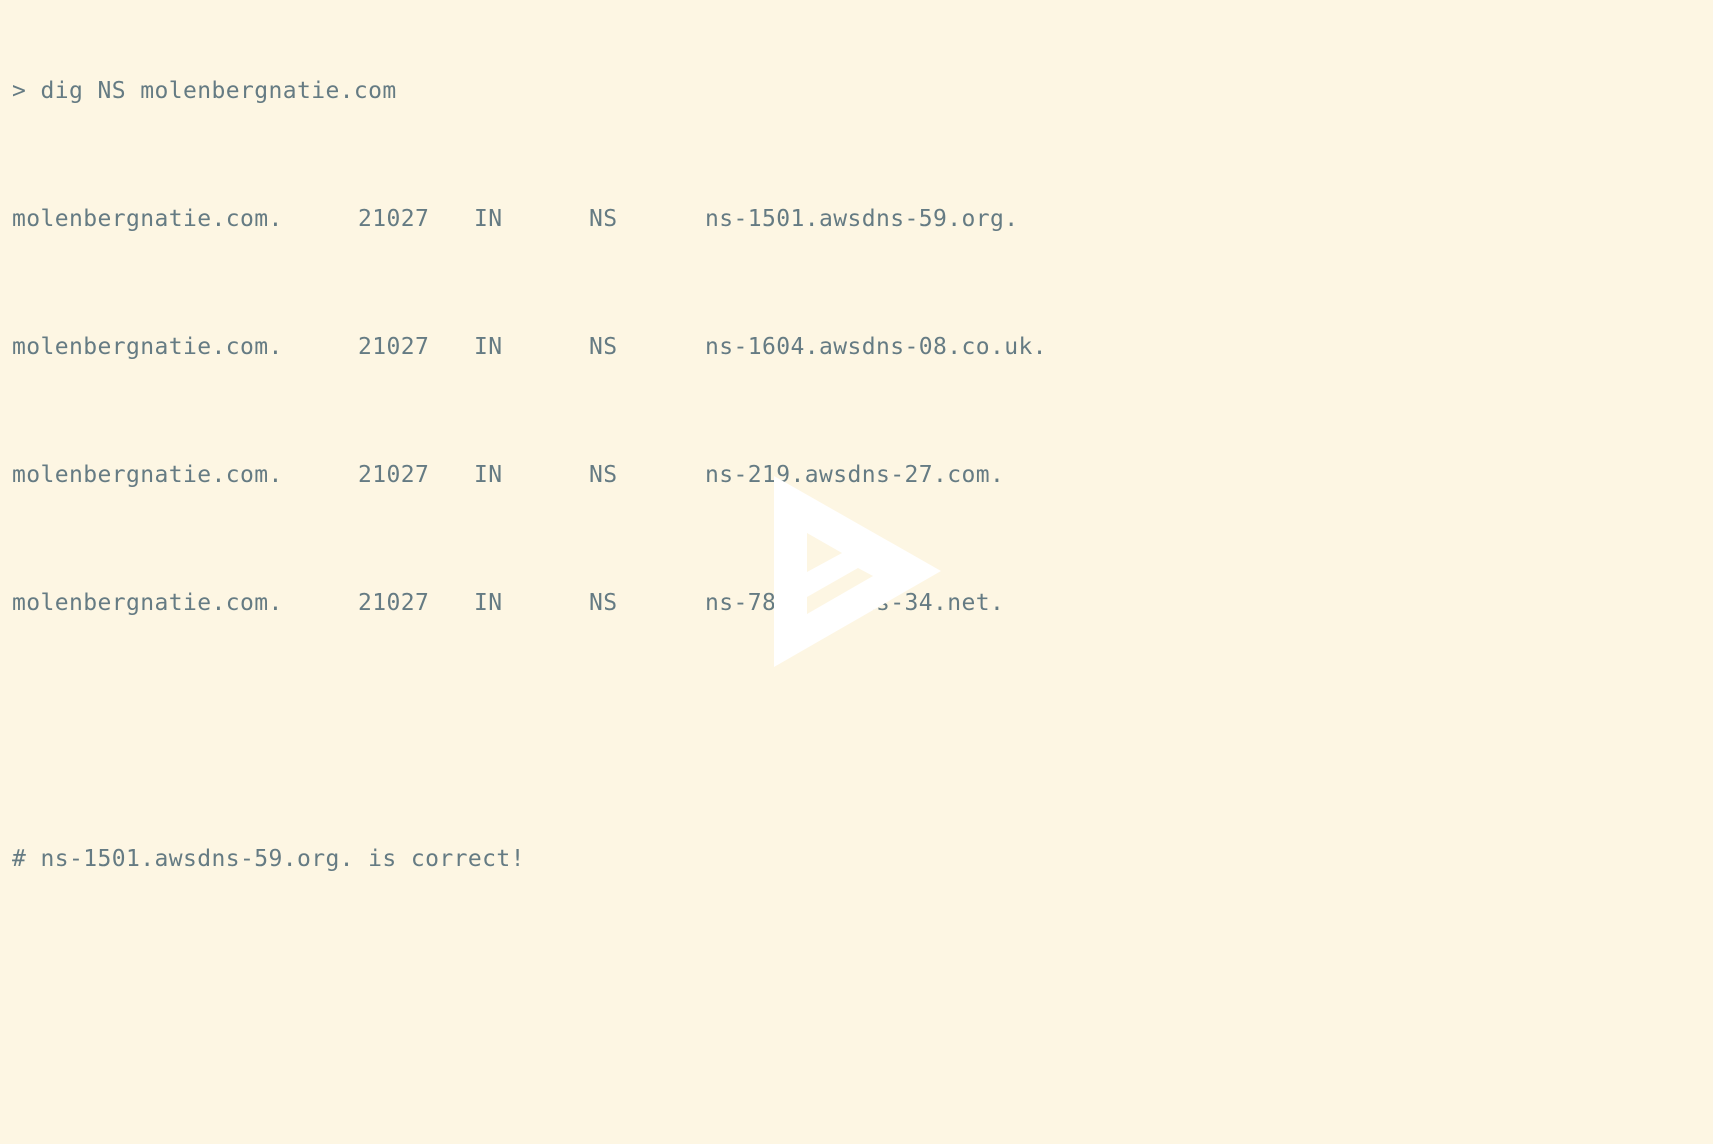  Describe the element at coordinates (204, 91) in the screenshot. I see `command-line: > dig NS molenbergnatie.com` at that location.